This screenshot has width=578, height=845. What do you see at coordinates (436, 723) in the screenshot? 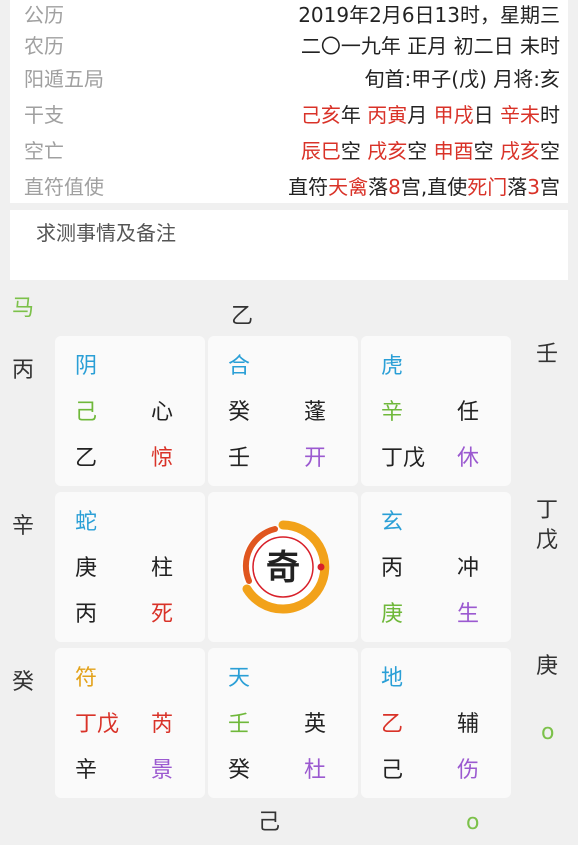
I see `palace-qian: 地 乙 辅 己 伤` at bounding box center [436, 723].